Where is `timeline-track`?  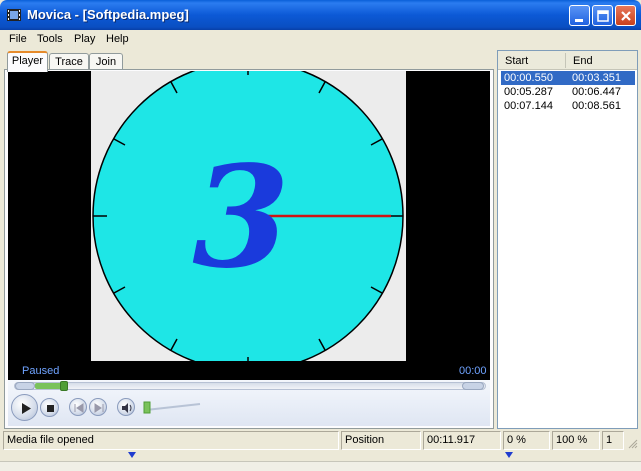
timeline-track is located at coordinates (321, 455).